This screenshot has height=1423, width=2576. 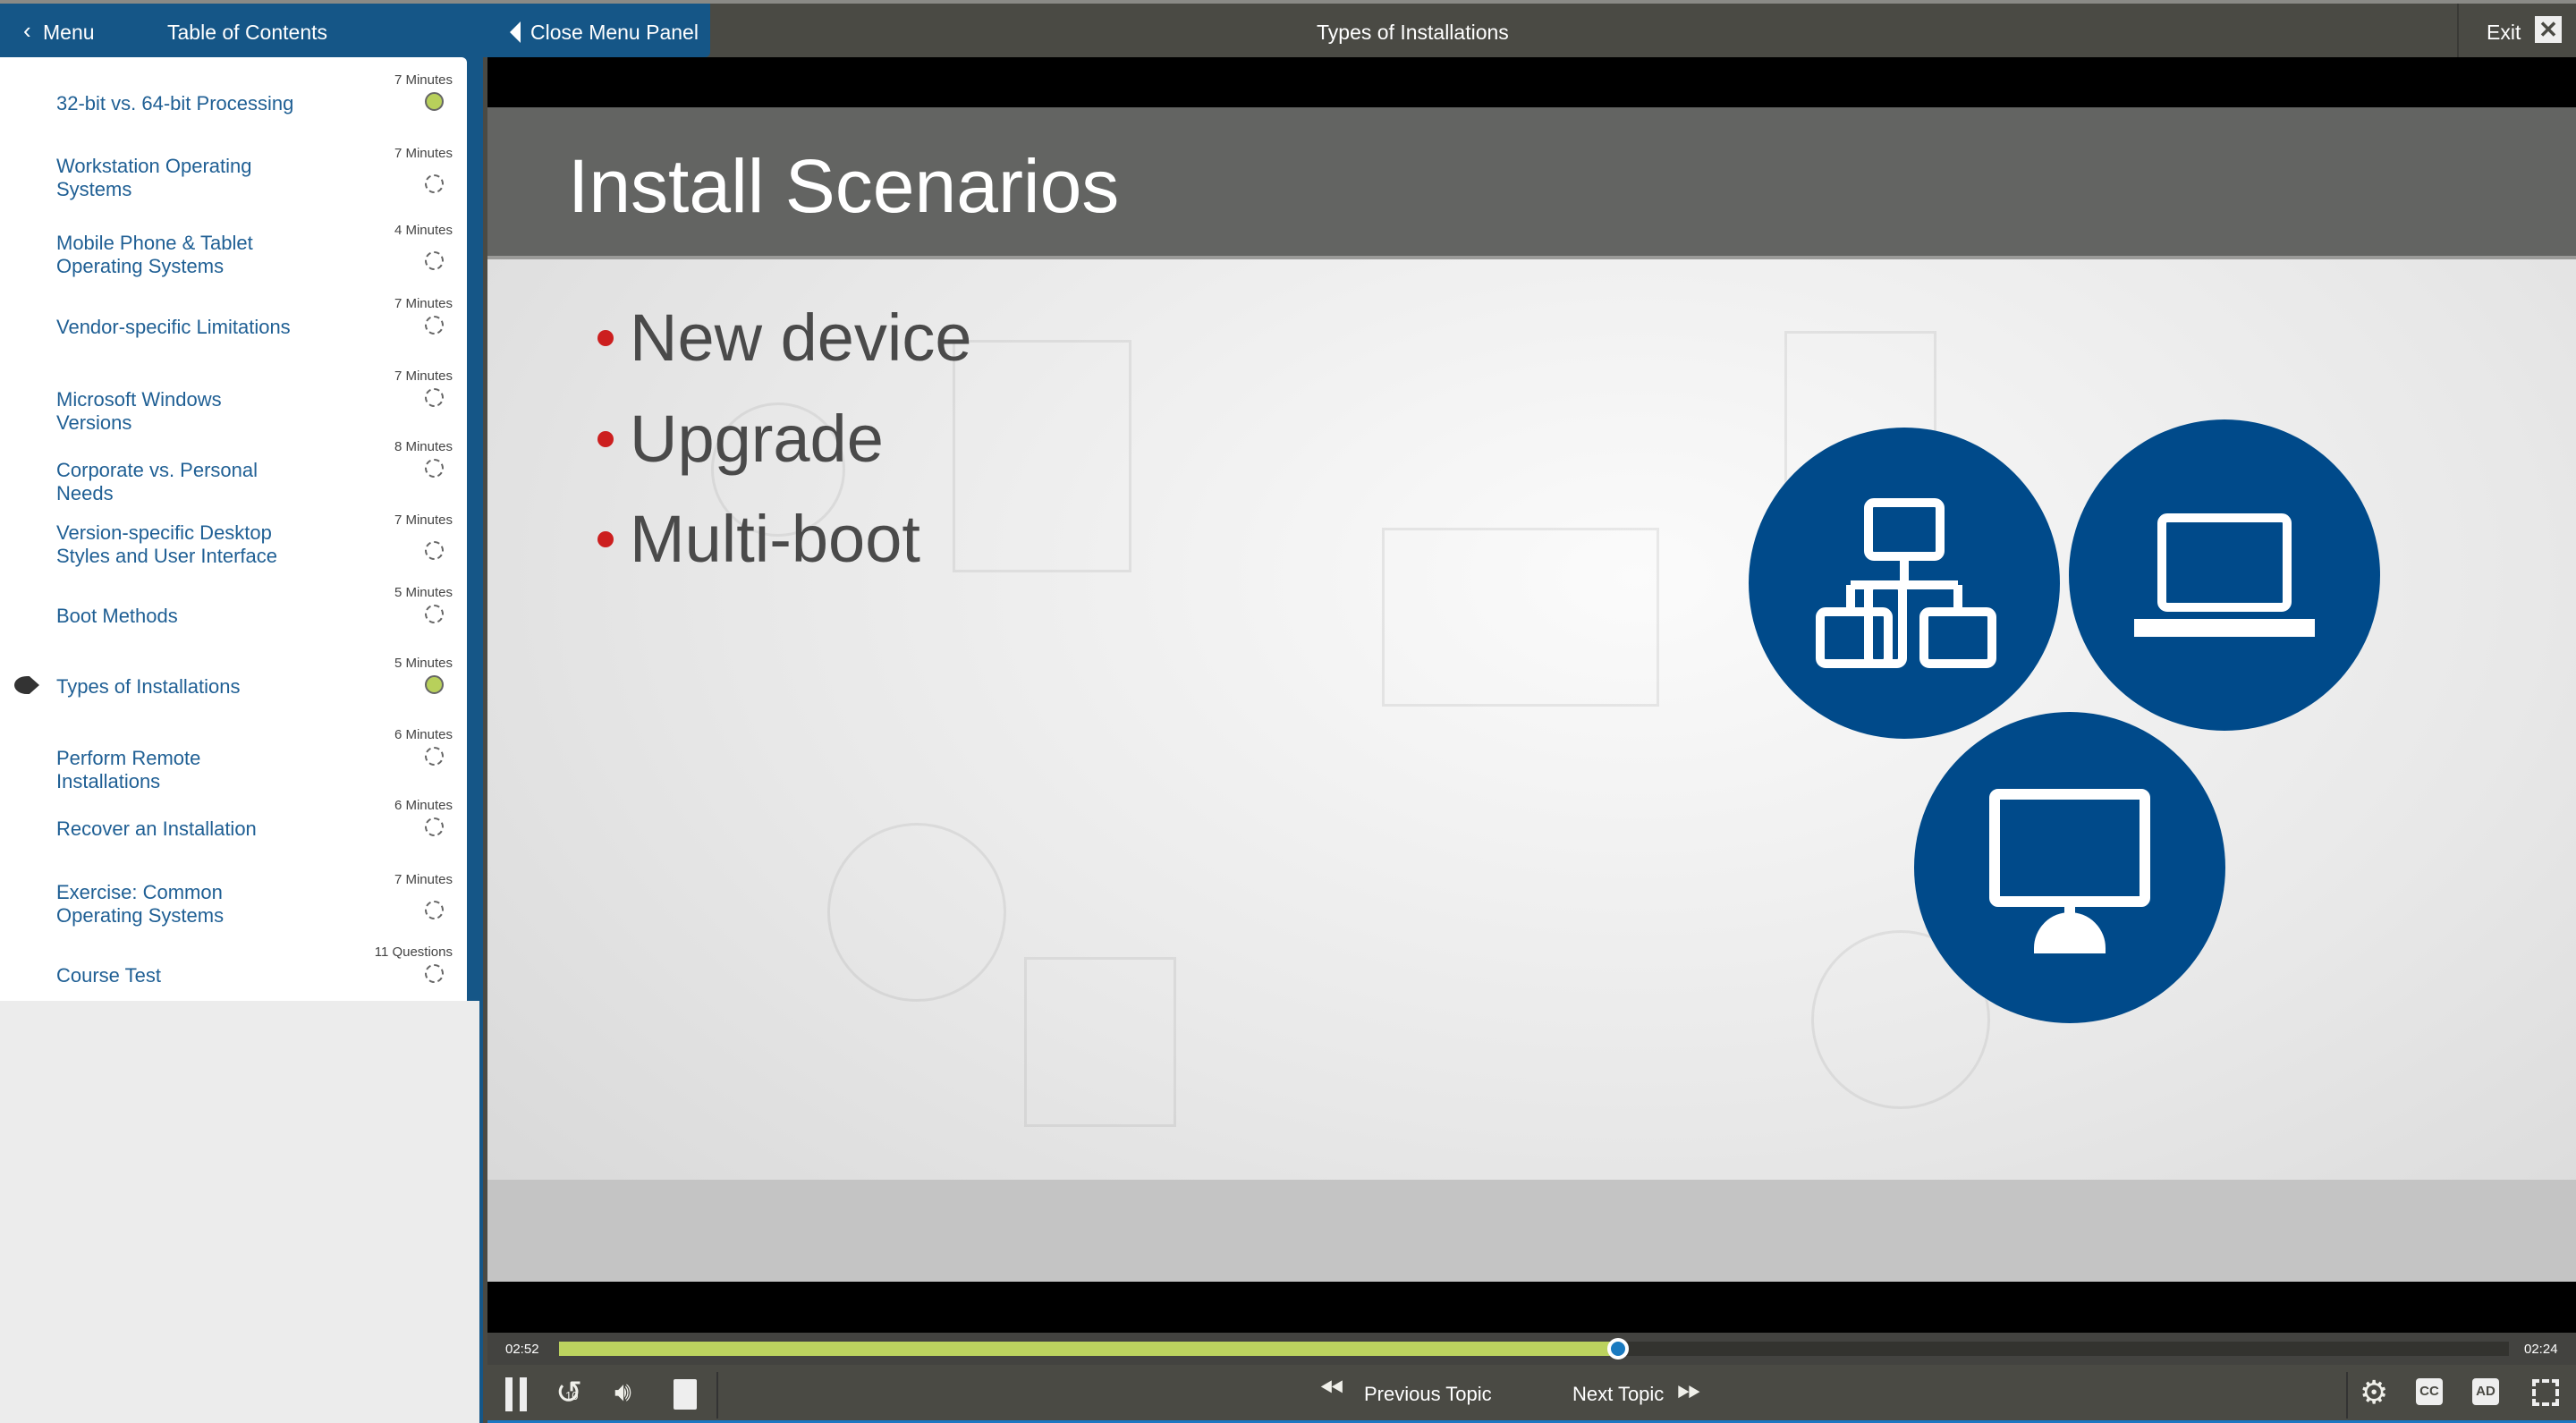 What do you see at coordinates (239, 1212) in the screenshot?
I see `sidebar-empty-area` at bounding box center [239, 1212].